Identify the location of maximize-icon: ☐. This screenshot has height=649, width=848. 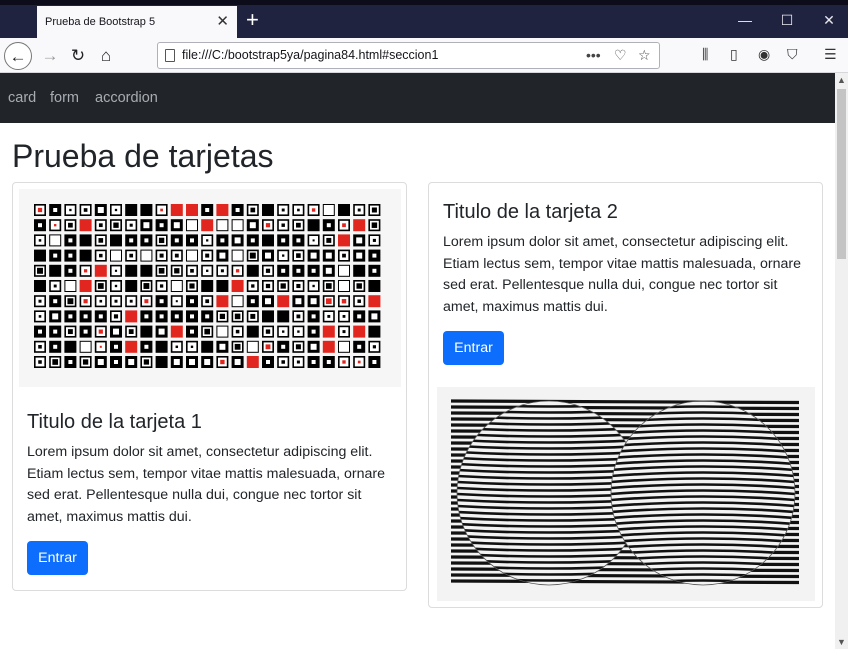
(787, 20).